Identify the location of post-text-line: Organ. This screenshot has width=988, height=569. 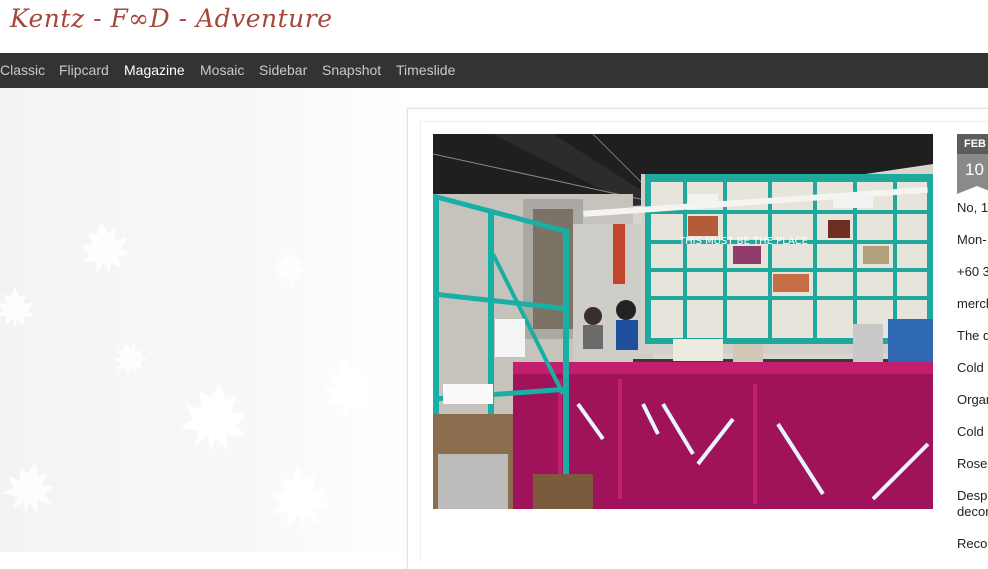
(972, 399).